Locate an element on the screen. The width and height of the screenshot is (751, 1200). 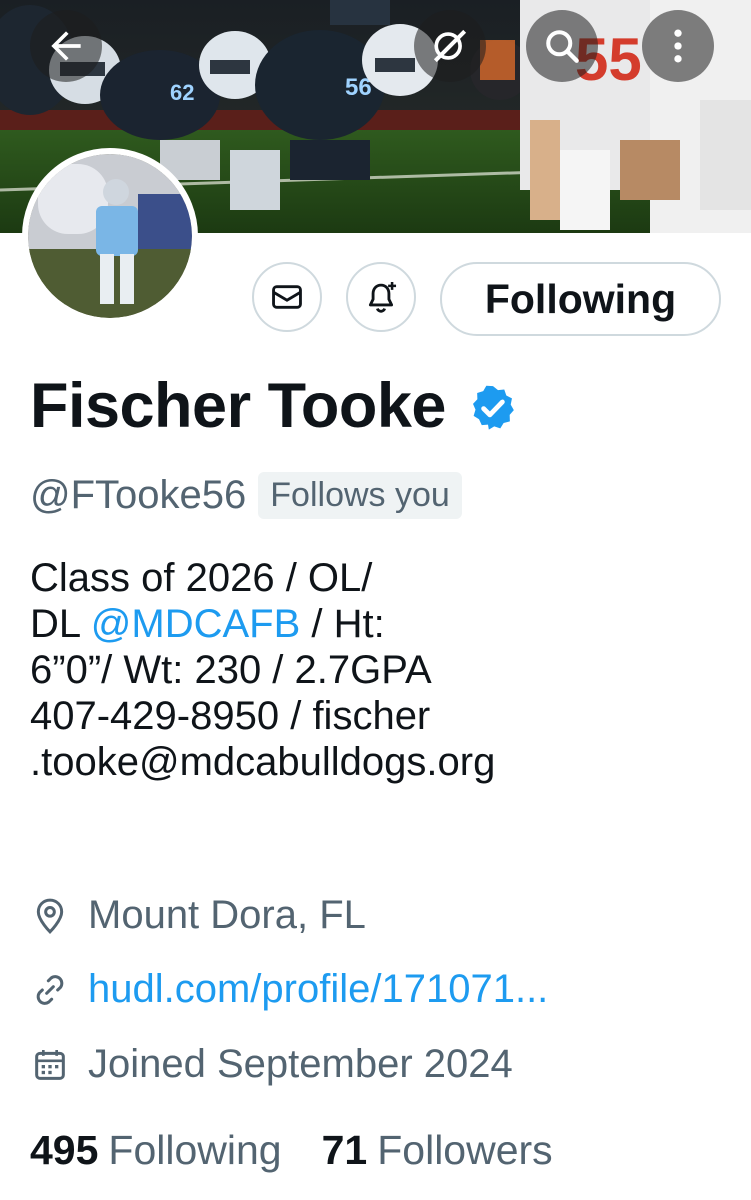
followers-stat: 71 Followers is located at coordinates (437, 1150).